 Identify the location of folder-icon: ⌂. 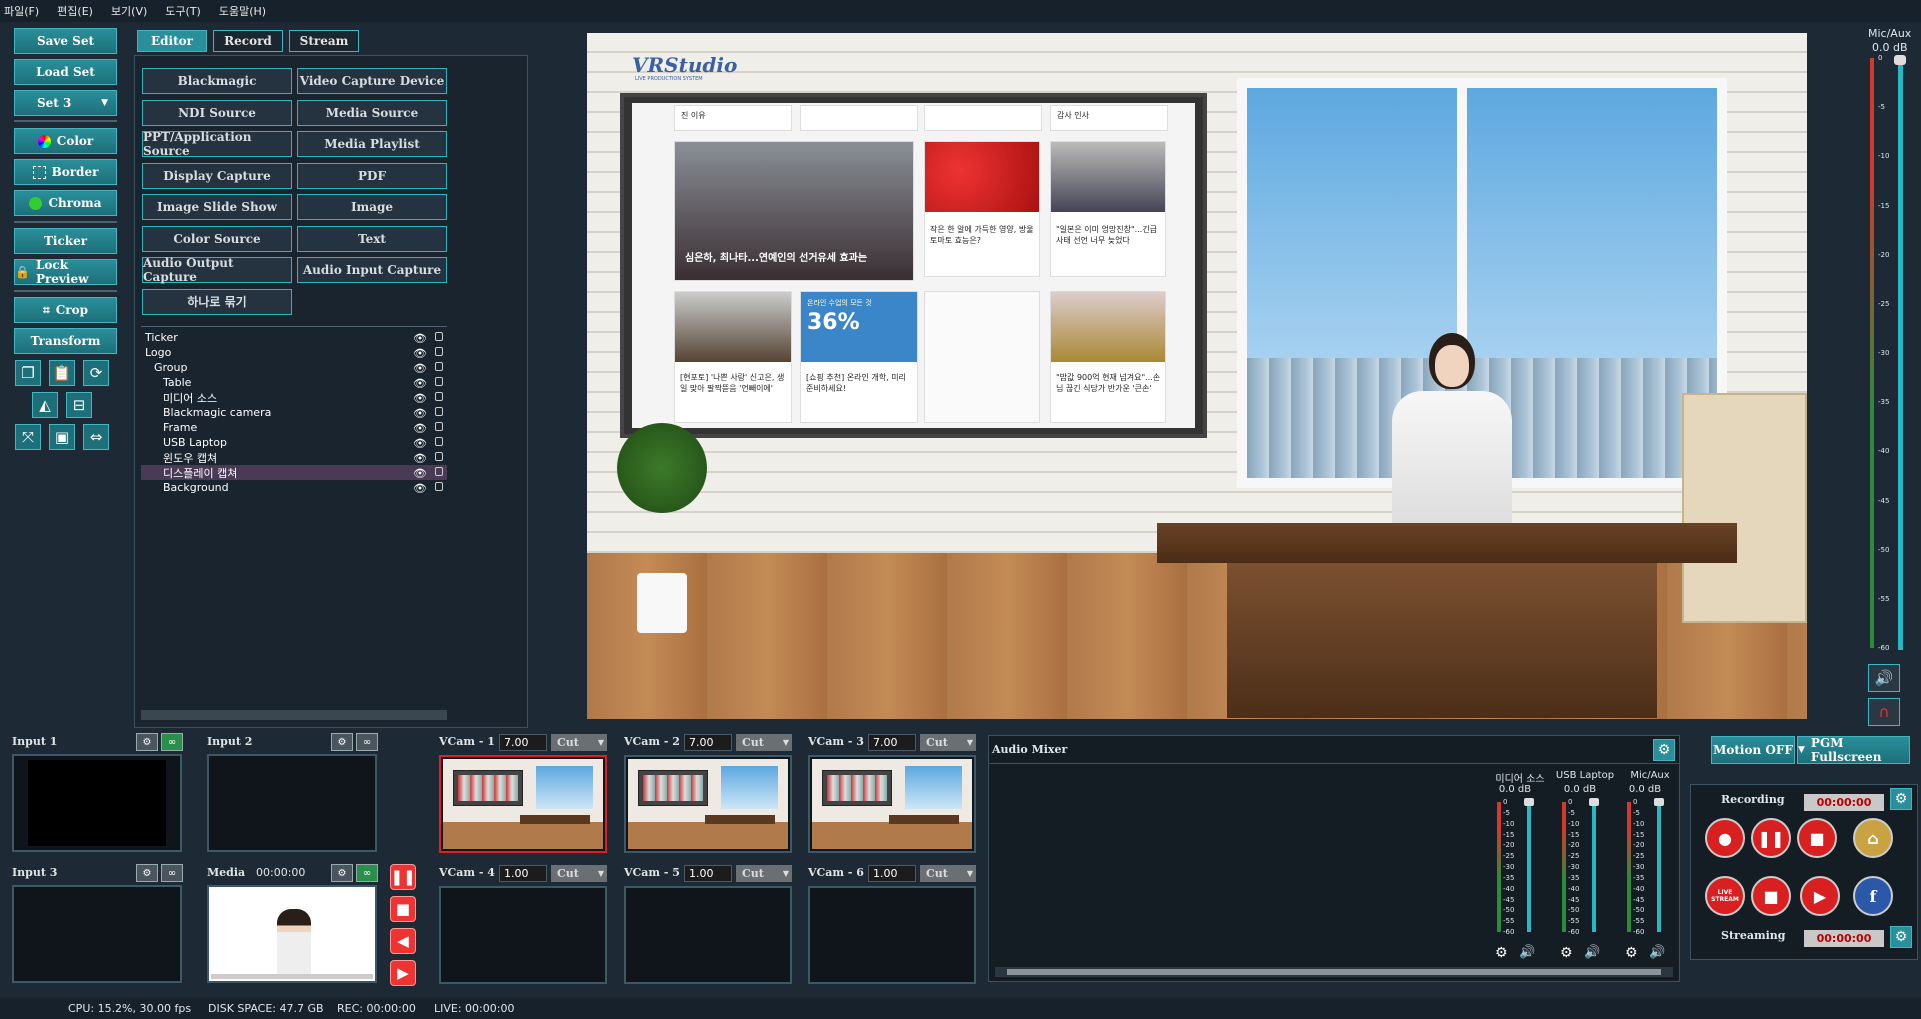
(1873, 838).